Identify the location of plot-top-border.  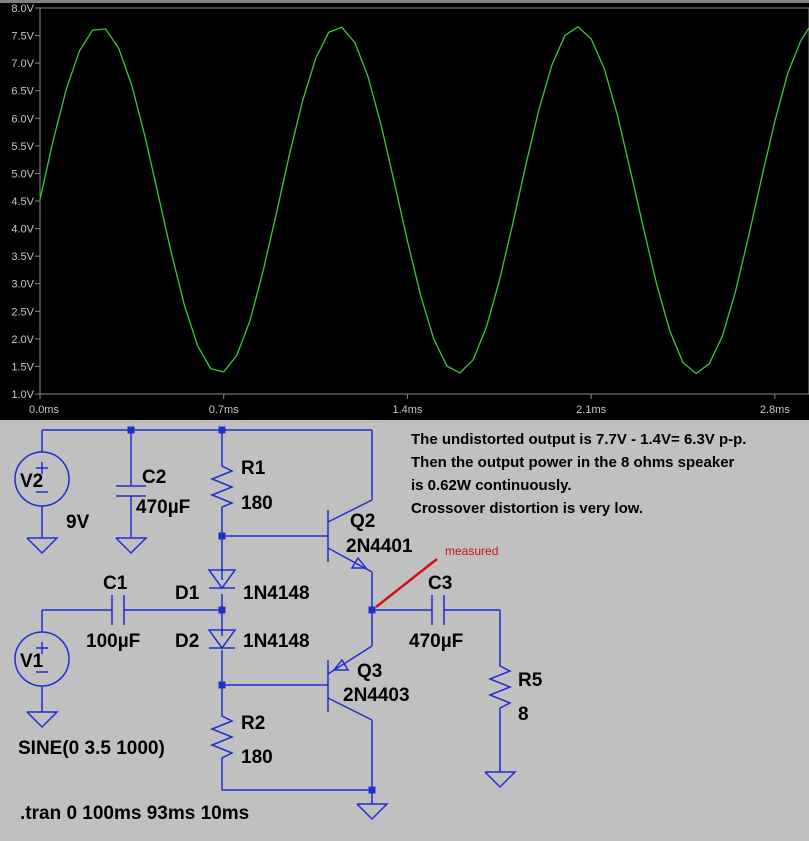
(404, 1).